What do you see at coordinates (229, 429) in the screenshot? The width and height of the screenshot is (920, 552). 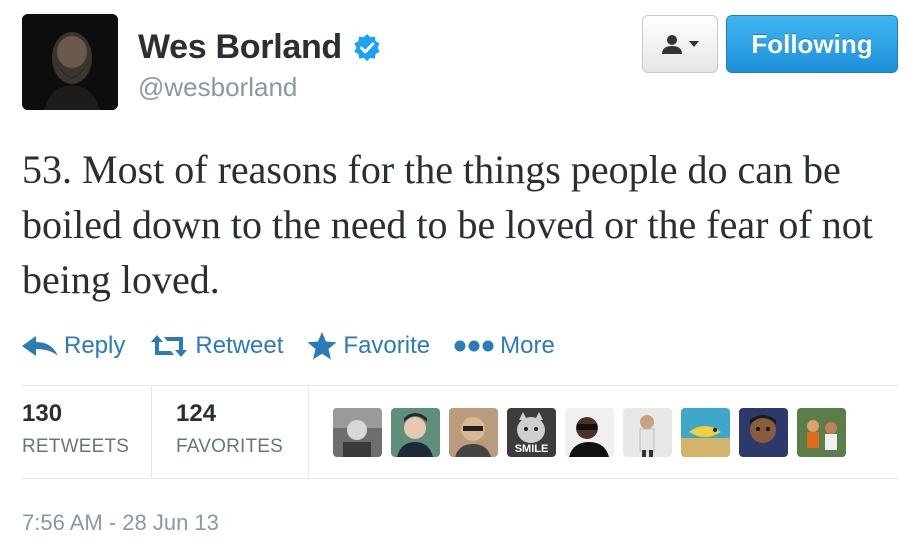 I see `favorites-stat: 124 FAVORITES` at bounding box center [229, 429].